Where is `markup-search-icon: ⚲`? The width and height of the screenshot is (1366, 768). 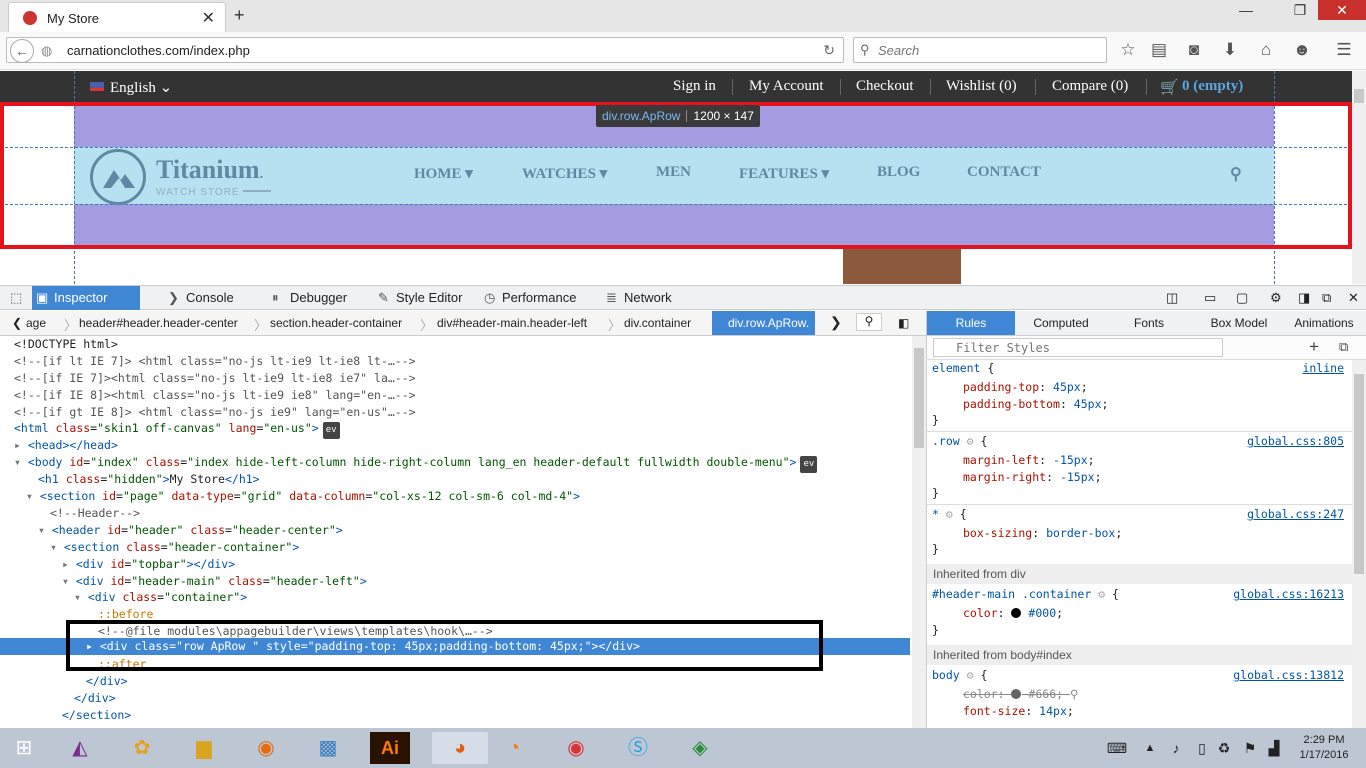 markup-search-icon: ⚲ is located at coordinates (869, 322).